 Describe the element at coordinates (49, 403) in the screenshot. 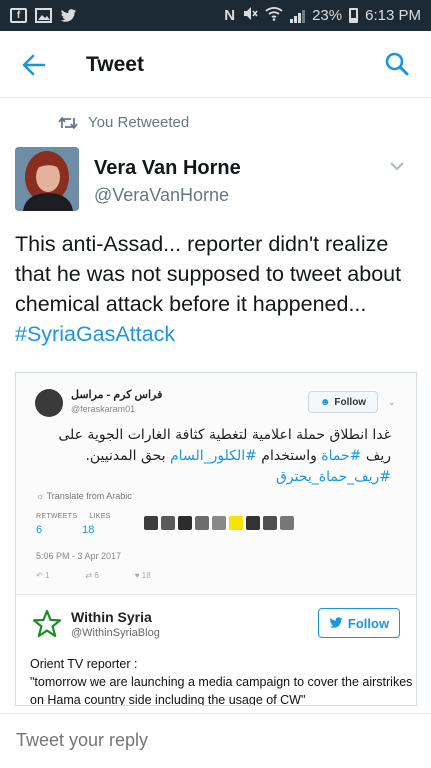

I see `quoted-avatar` at that location.